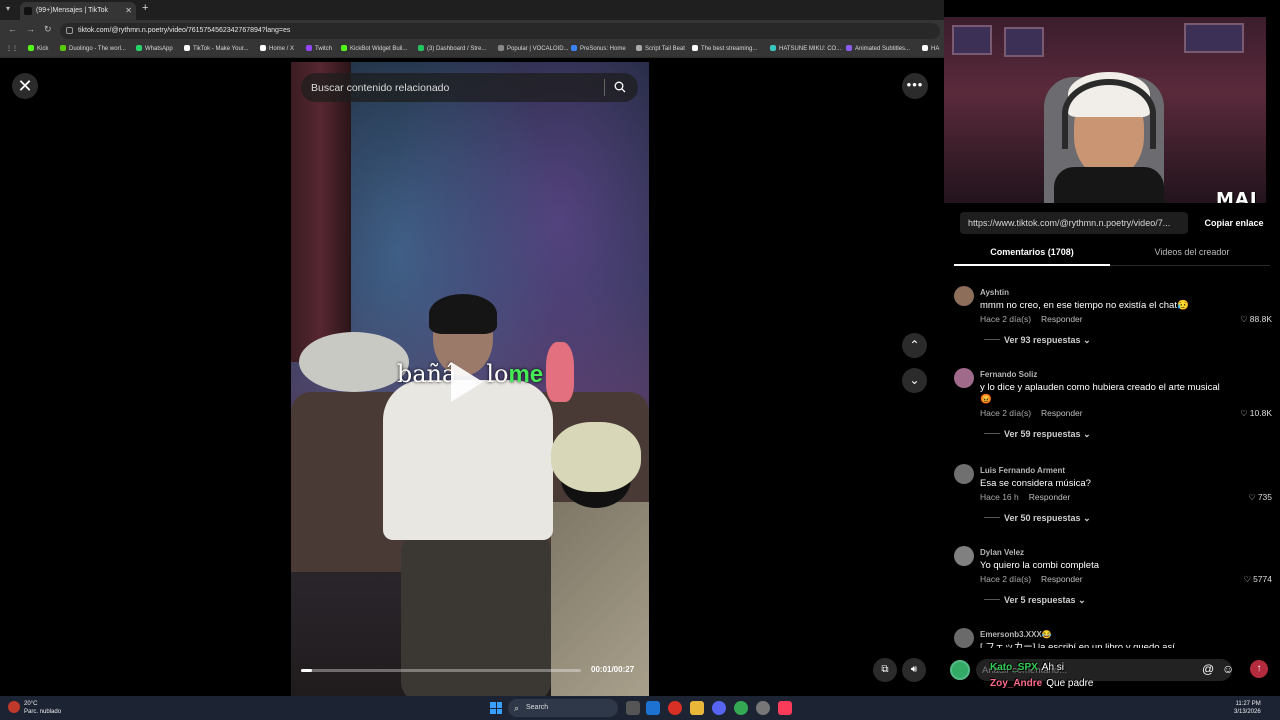 Image resolution: width=1280 pixels, height=720 pixels. What do you see at coordinates (456, 87) in the screenshot?
I see `related-search-input` at bounding box center [456, 87].